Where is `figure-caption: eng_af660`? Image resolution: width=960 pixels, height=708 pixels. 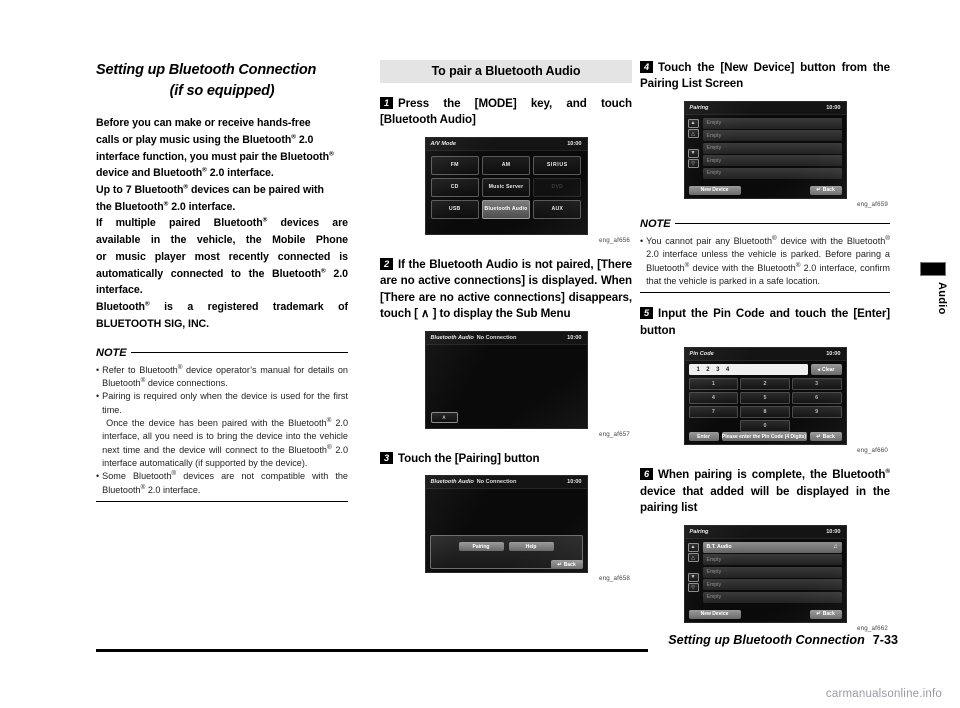 figure-caption: eng_af660 is located at coordinates (872, 451).